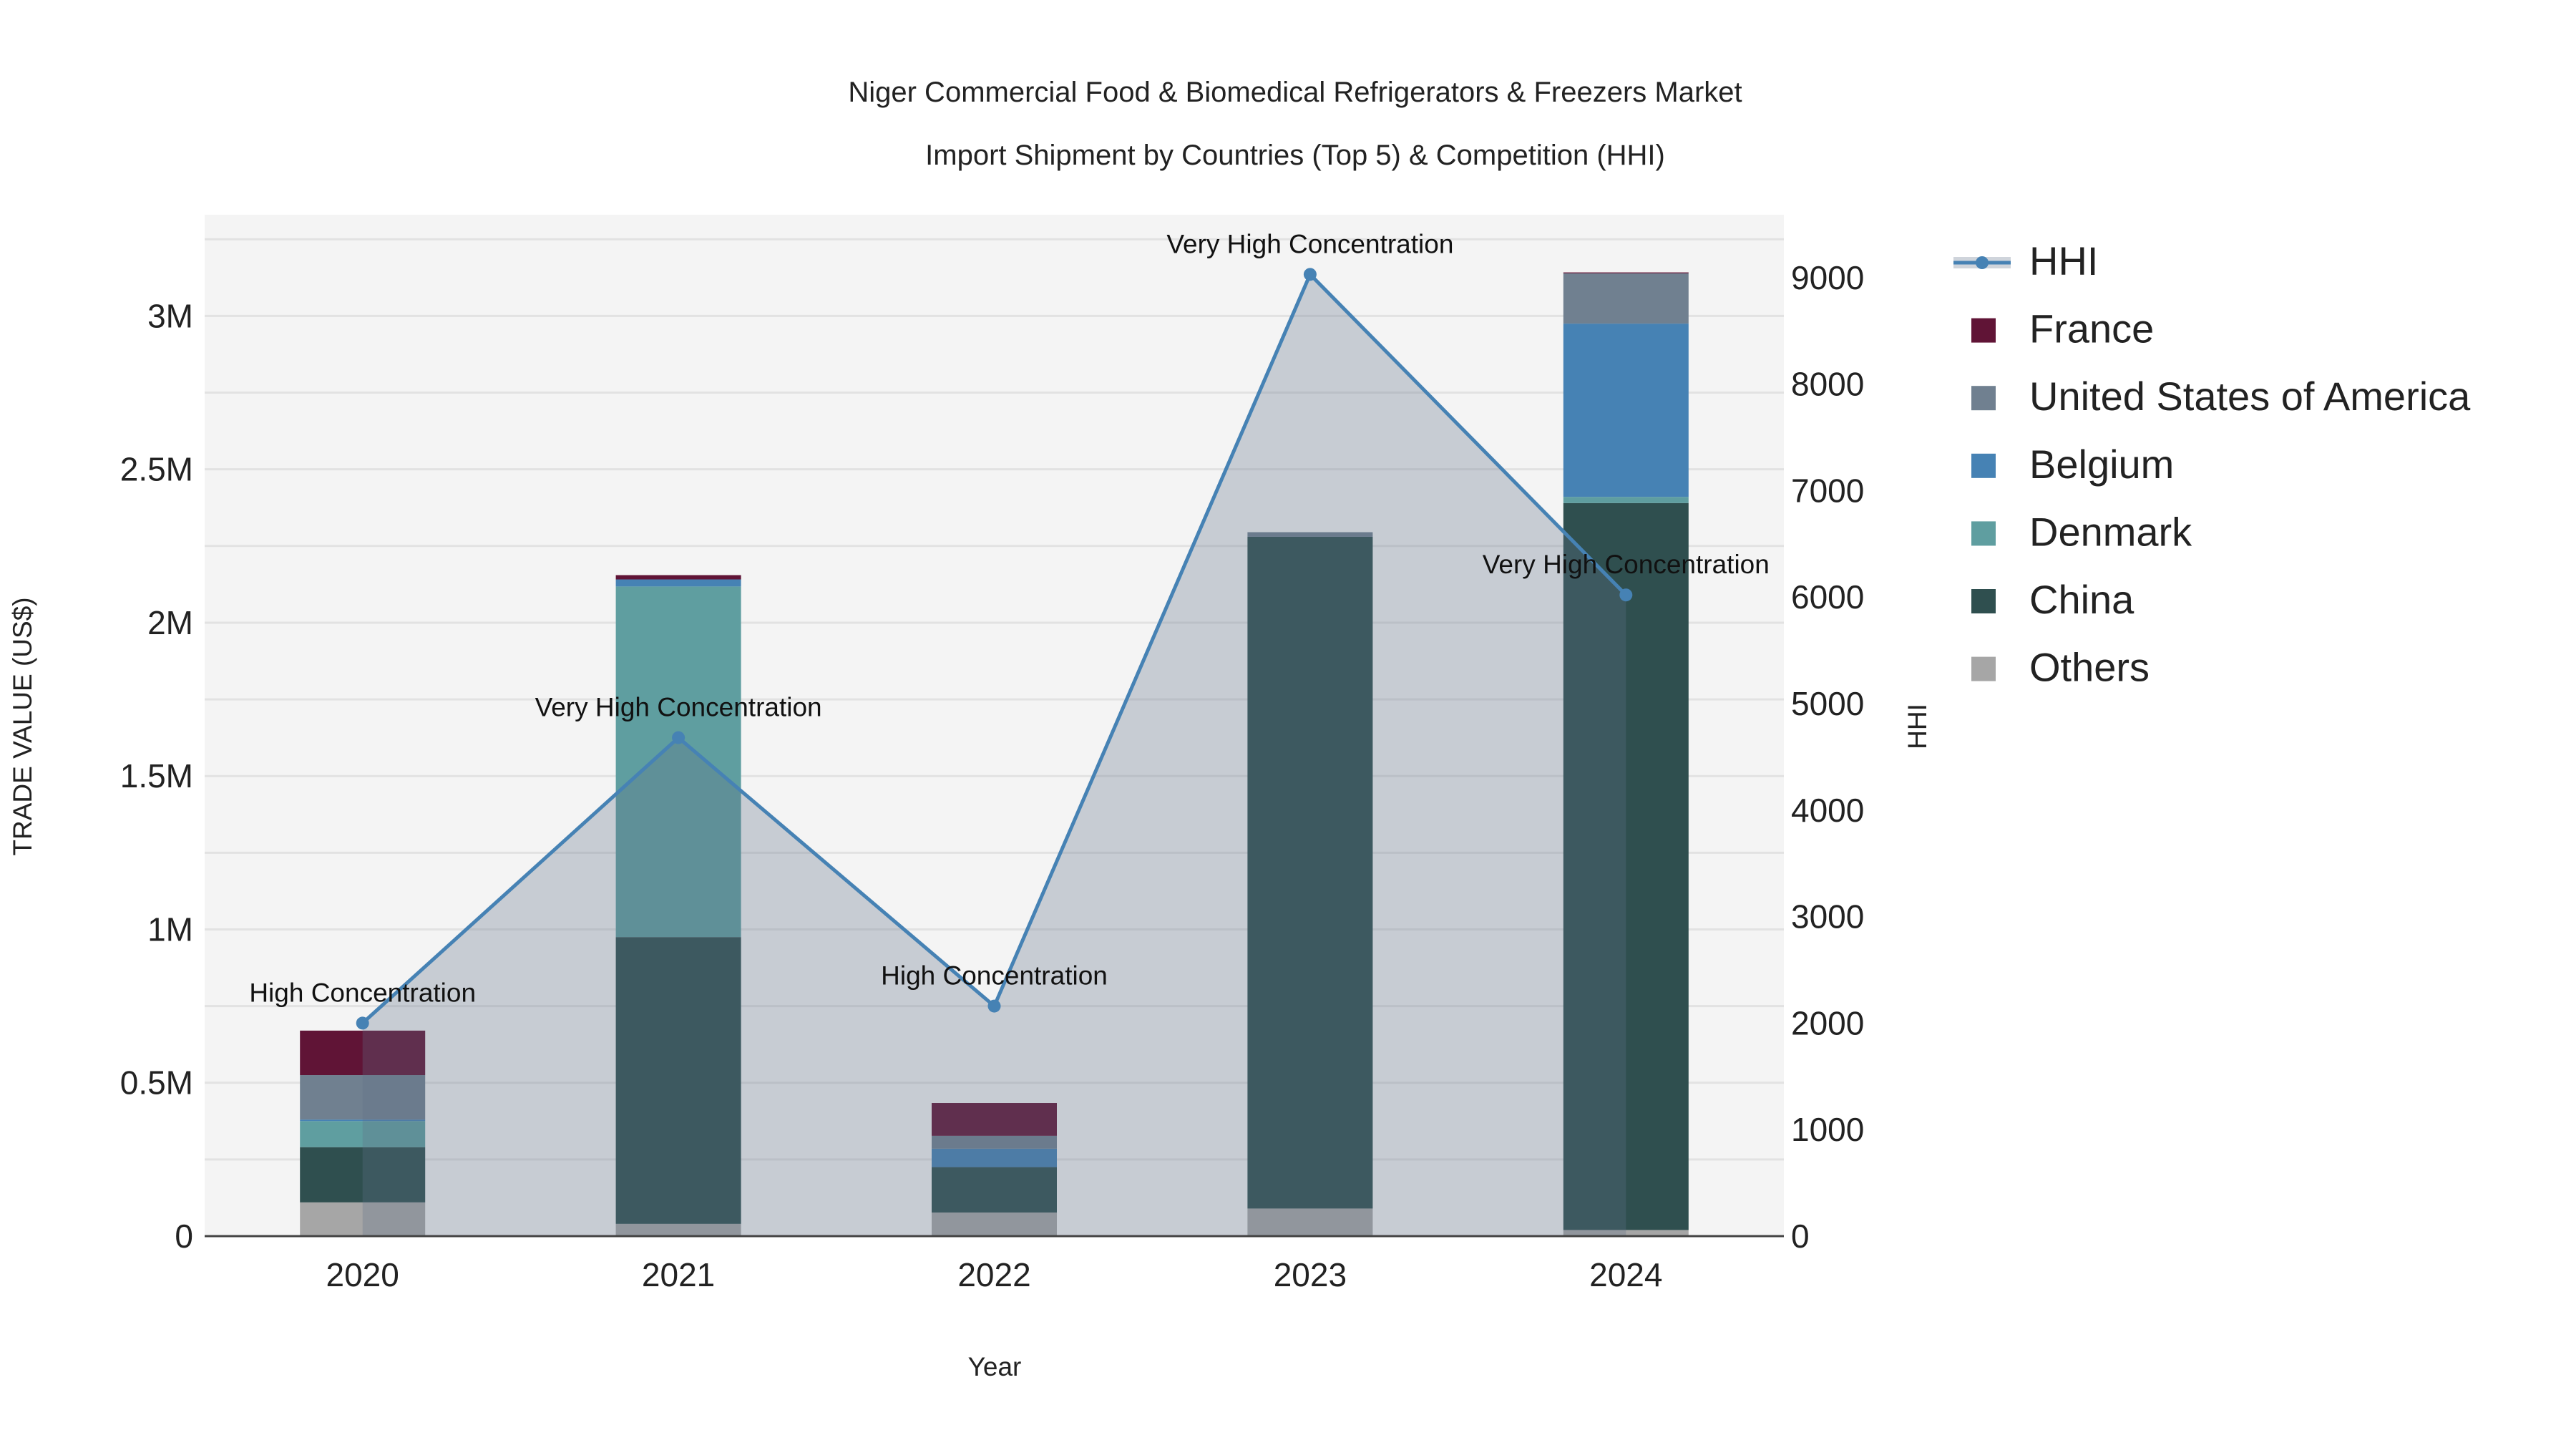 This screenshot has width=2576, height=1453. I want to click on legend-item-hhi: HHI, so click(2025, 260).